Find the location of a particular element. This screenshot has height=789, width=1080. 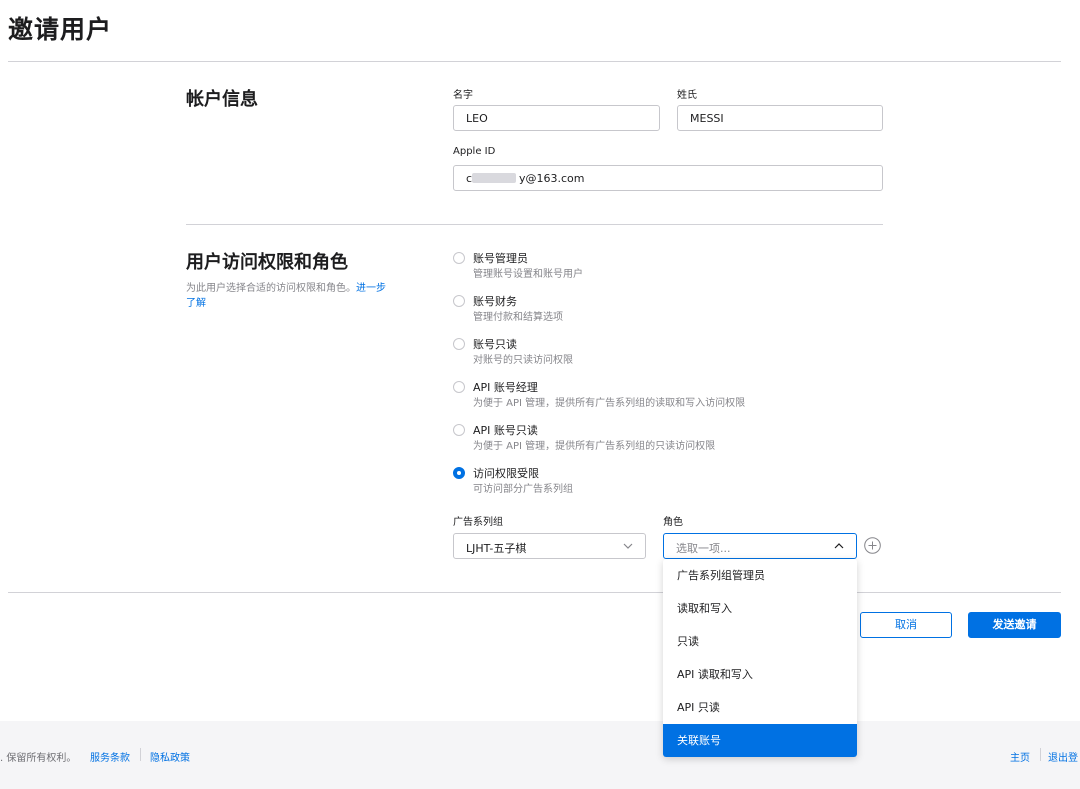

radio-description: 可访问部分广告系列组 is located at coordinates (523, 489).